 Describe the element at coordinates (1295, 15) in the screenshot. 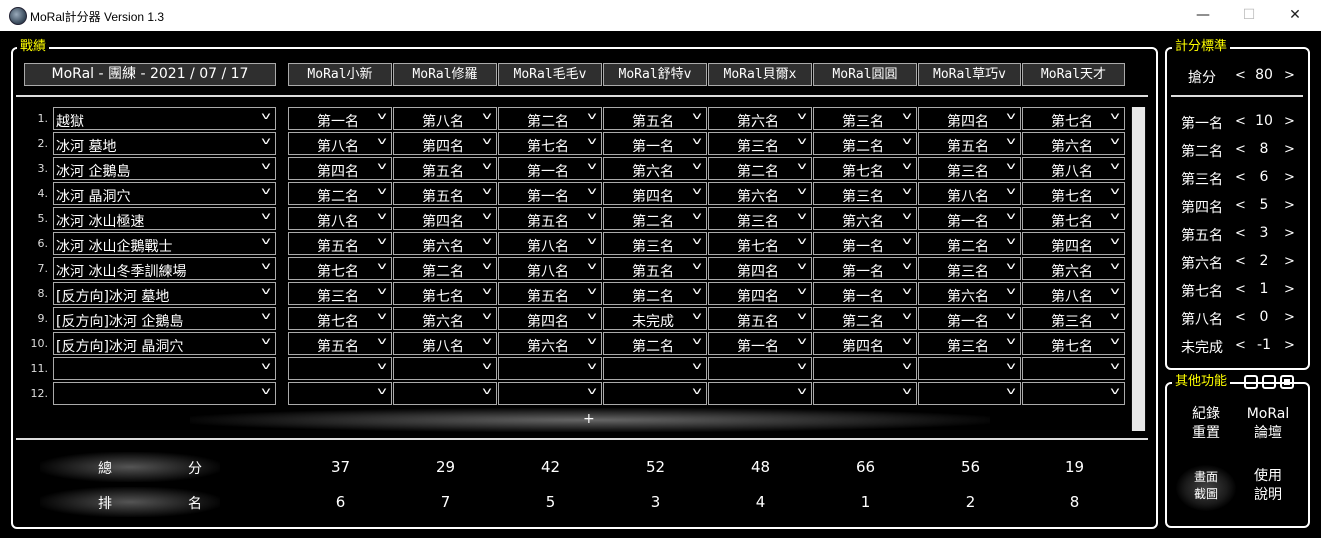

I see `close-button: ✕` at that location.